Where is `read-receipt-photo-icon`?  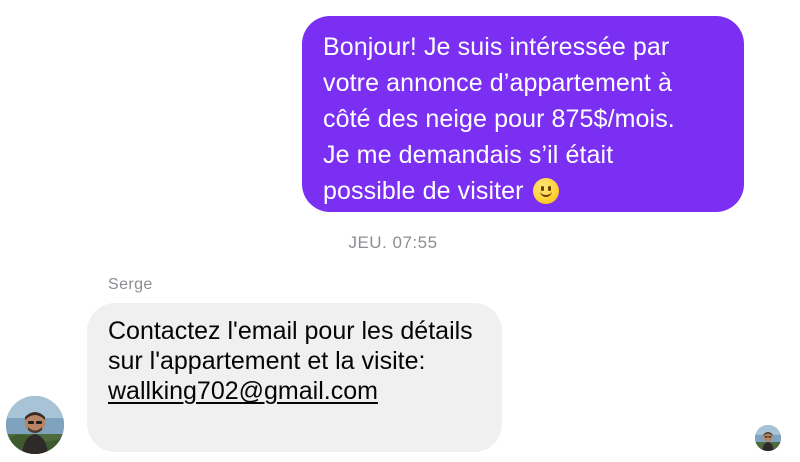 read-receipt-photo-icon is located at coordinates (768, 438).